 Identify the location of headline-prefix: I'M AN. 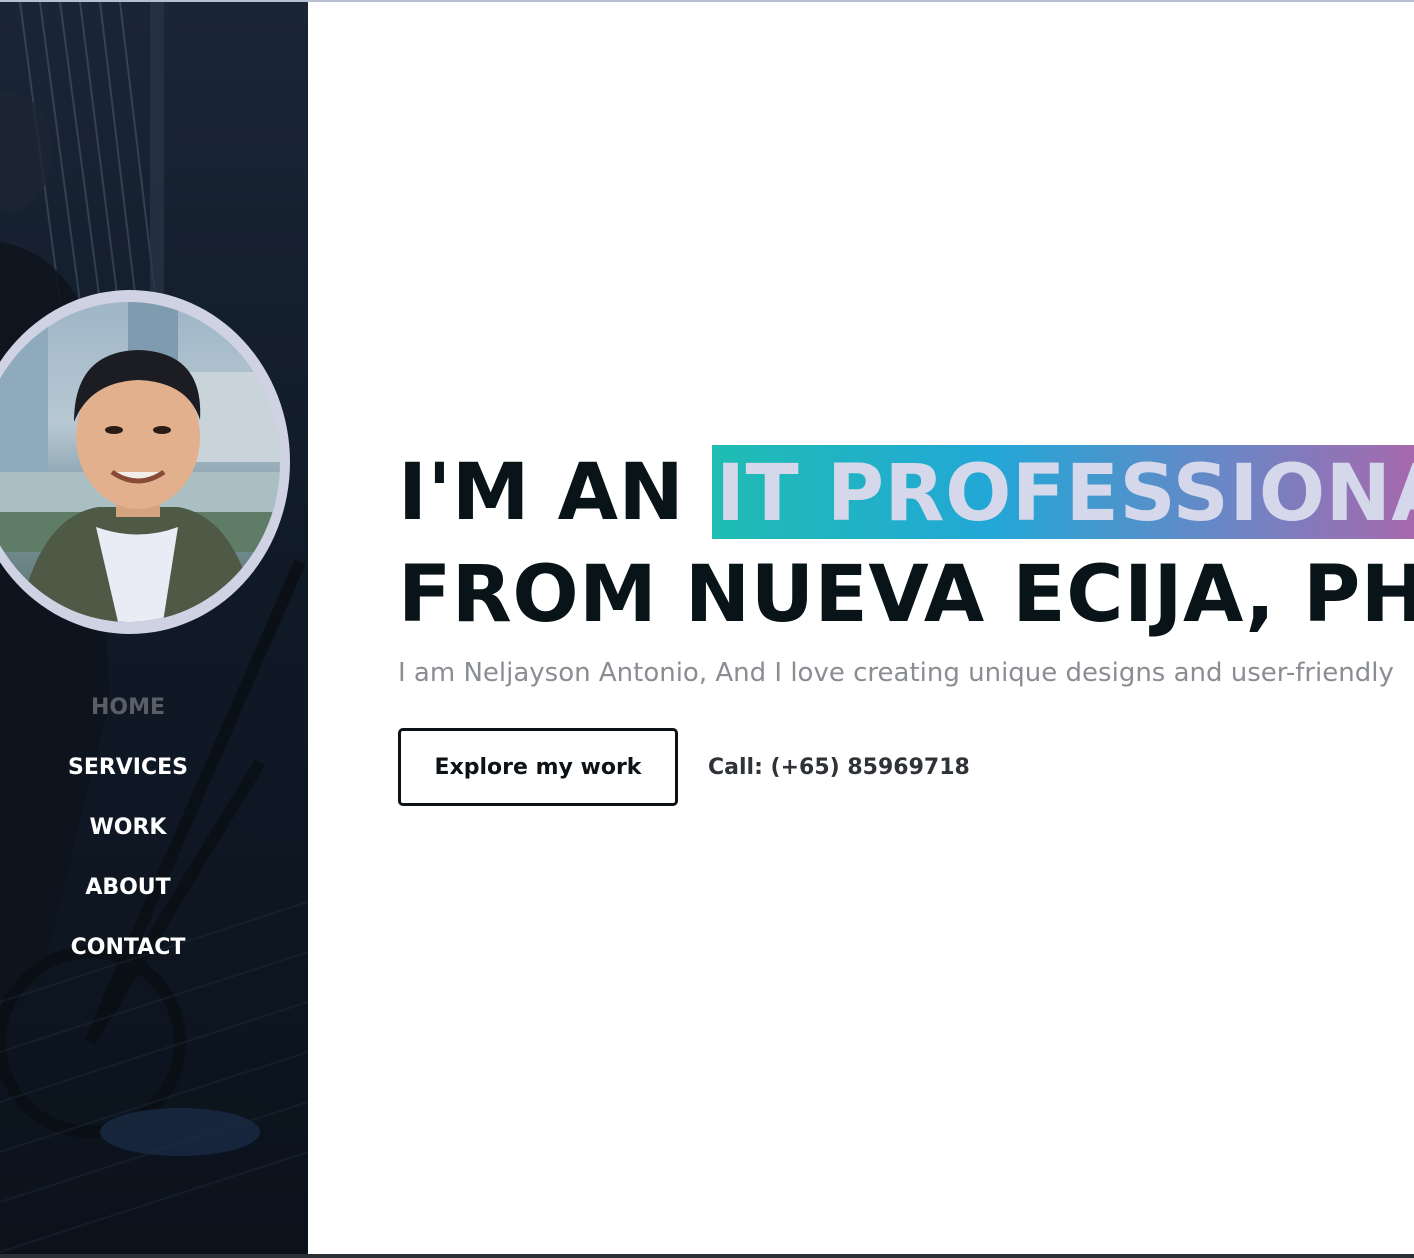
(555, 493).